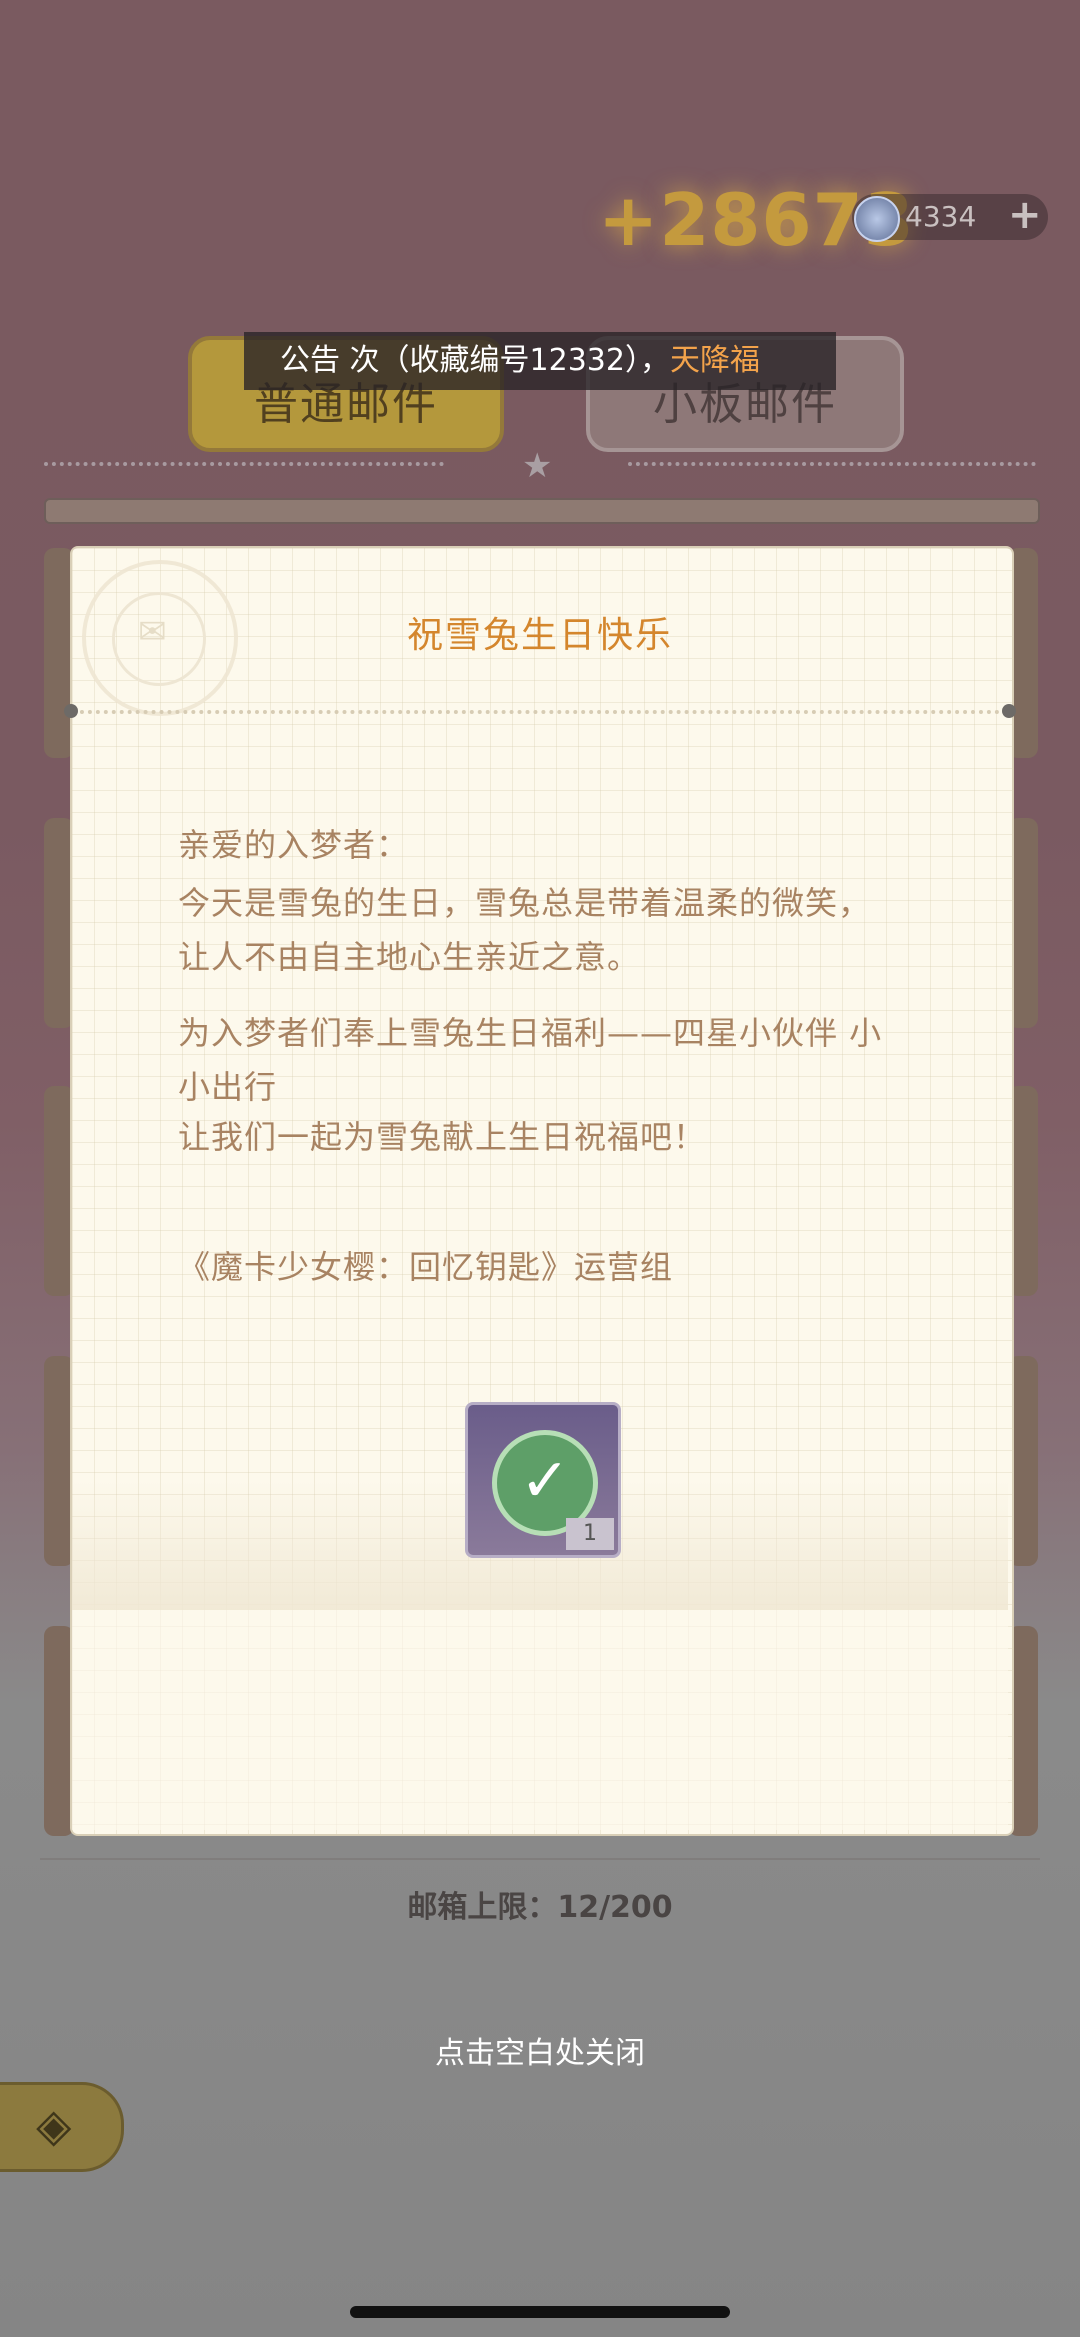  What do you see at coordinates (509, 360) in the screenshot?
I see `announcement-body: 次（收藏编号12332），` at bounding box center [509, 360].